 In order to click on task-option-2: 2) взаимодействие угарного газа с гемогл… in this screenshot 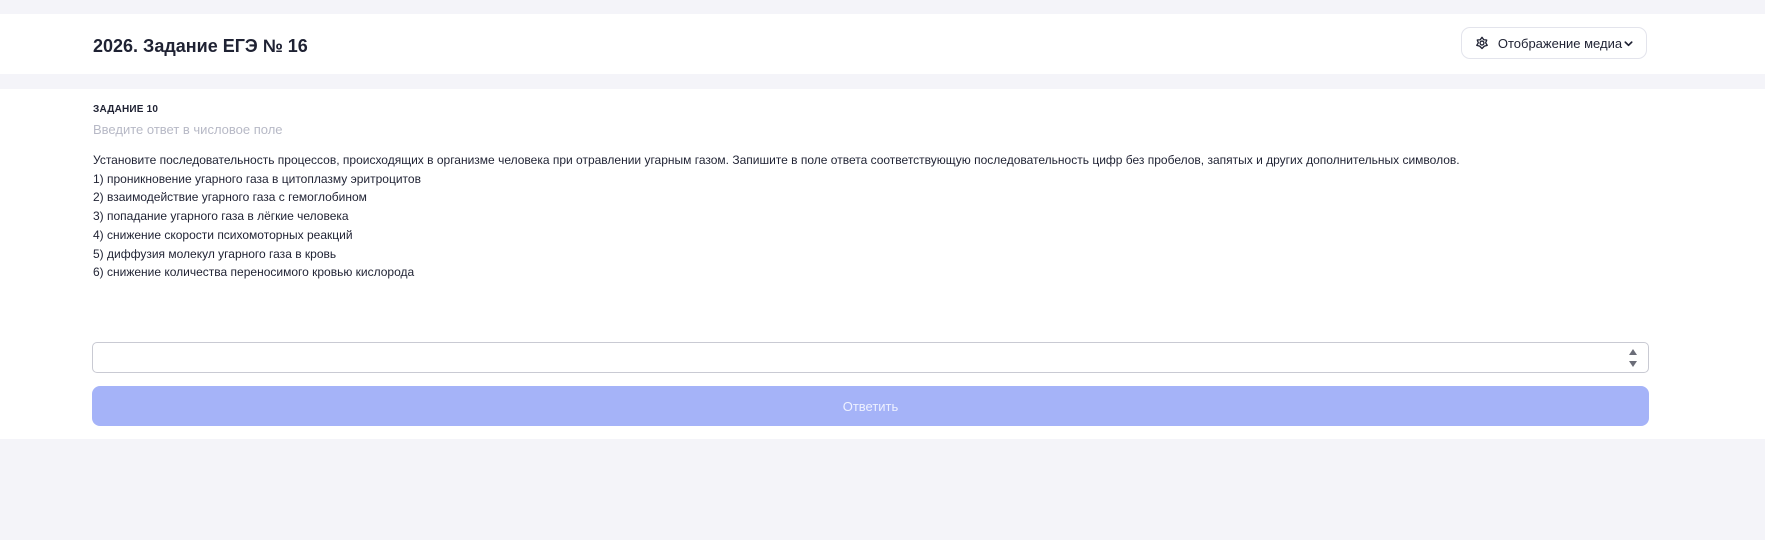, I will do `click(230, 197)`.